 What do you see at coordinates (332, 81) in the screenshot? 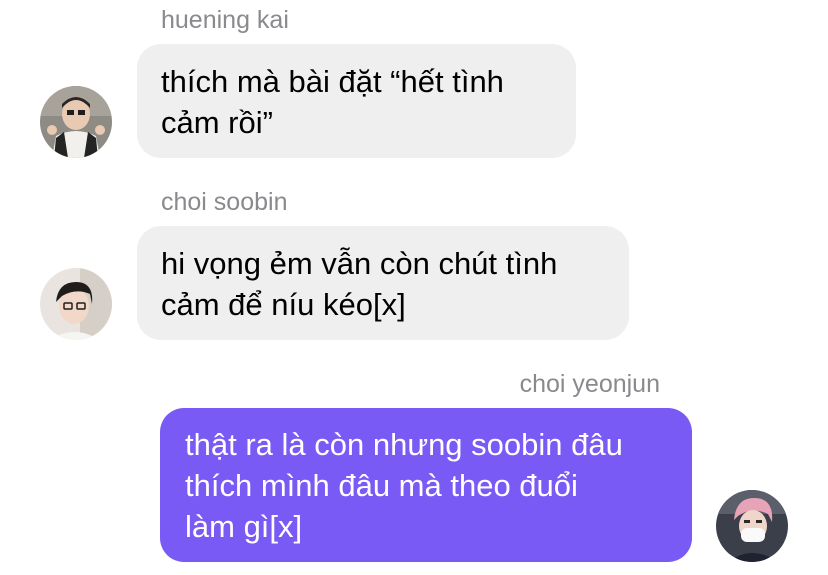
I see `message-text-line: thích mà bài đặt “hết tình` at bounding box center [332, 81].